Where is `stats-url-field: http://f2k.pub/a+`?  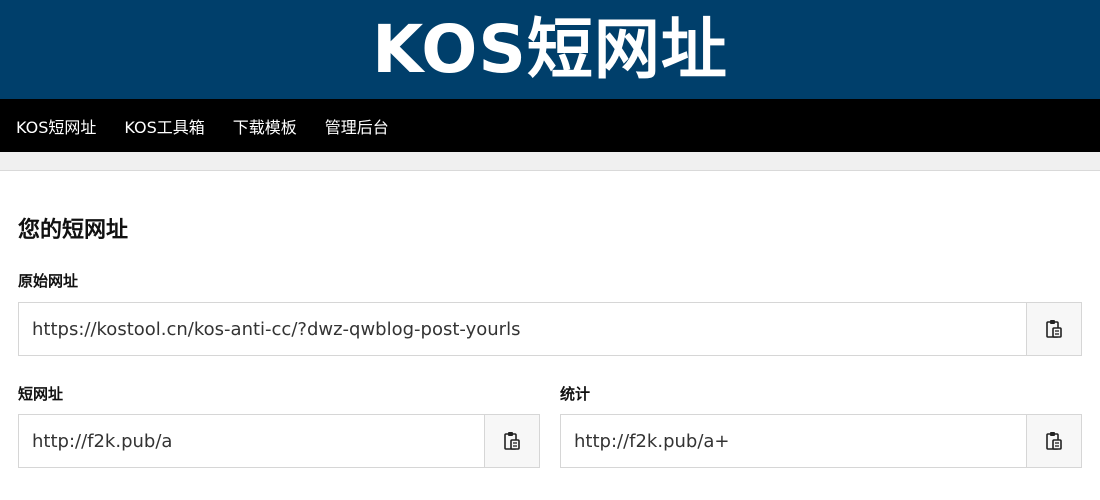
stats-url-field: http://f2k.pub/a+ is located at coordinates (793, 441).